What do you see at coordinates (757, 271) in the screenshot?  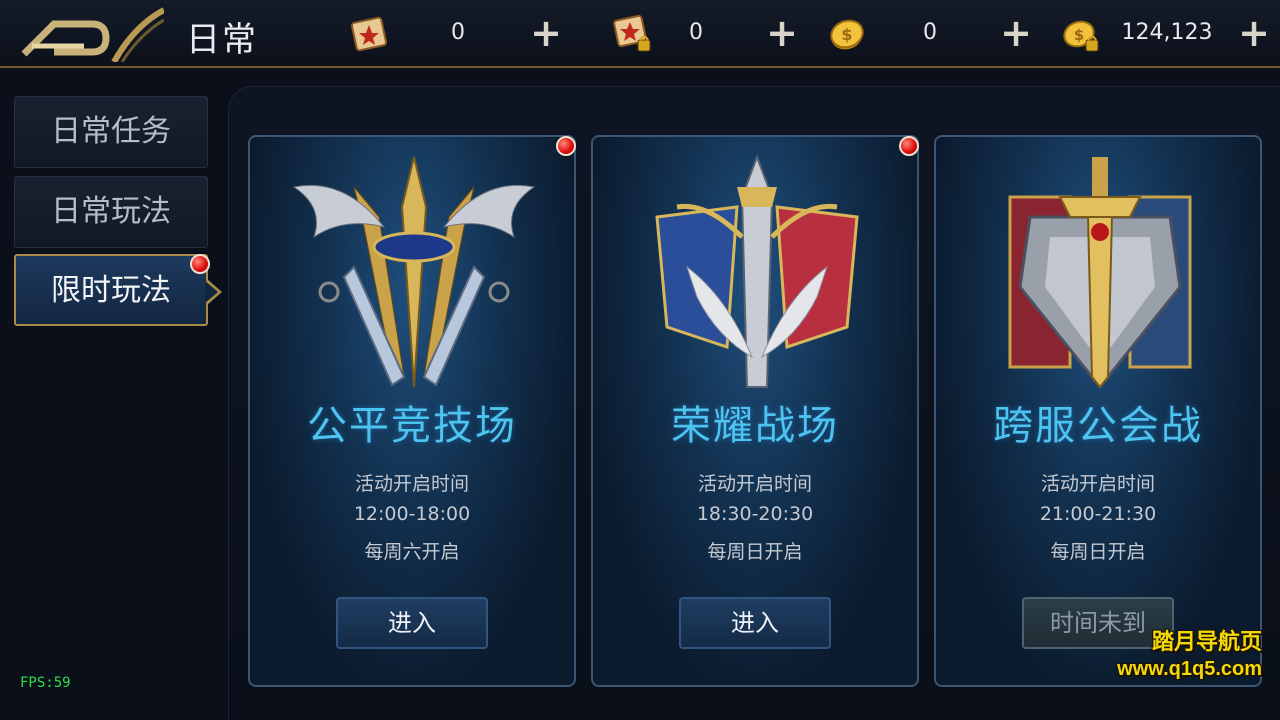 I see `winged-sword-banner-emblem-icon` at bounding box center [757, 271].